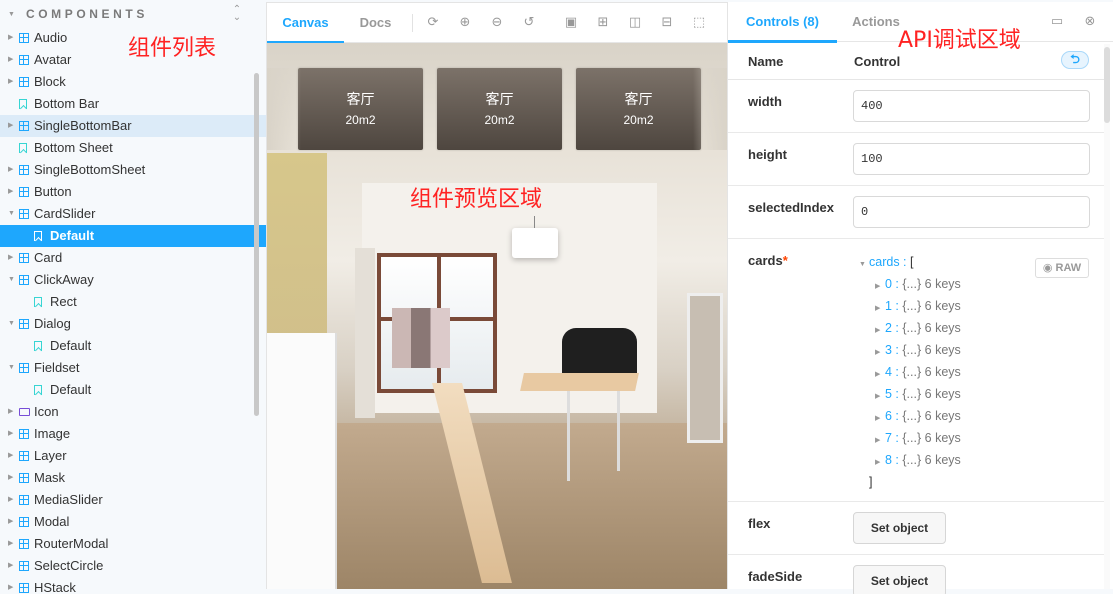 This screenshot has width=1113, height=594. I want to click on sidebar-component-item: ▶ Icon, so click(133, 412).